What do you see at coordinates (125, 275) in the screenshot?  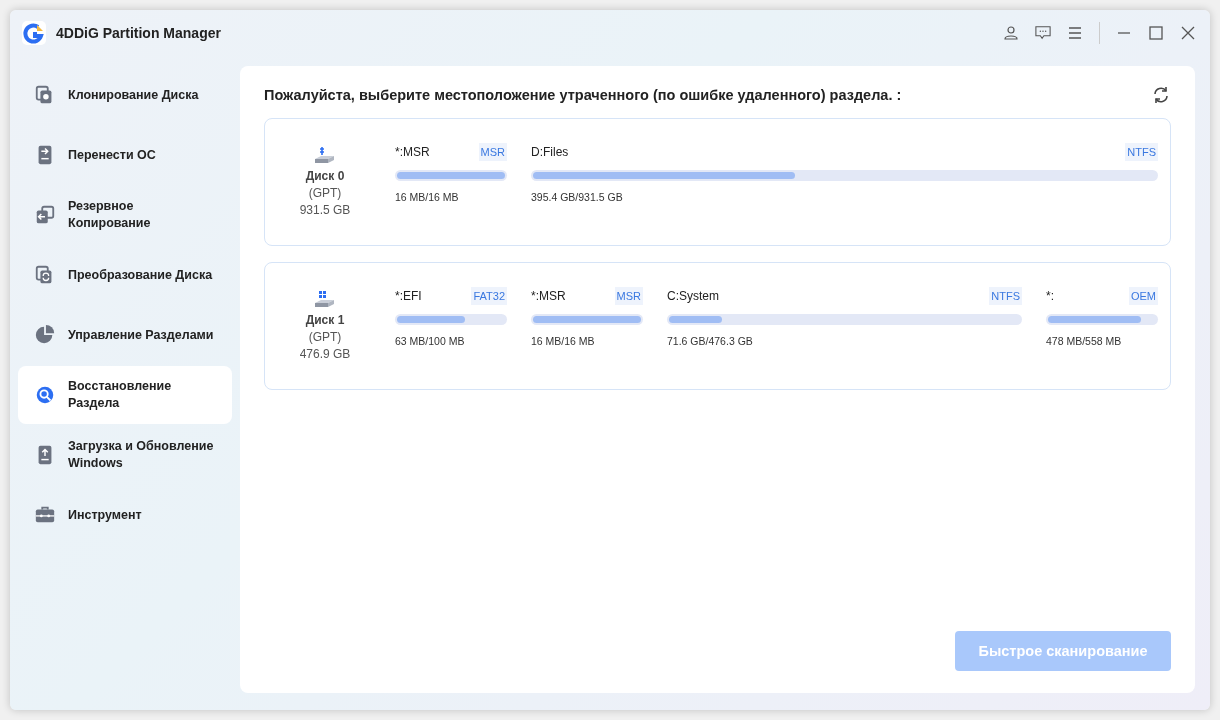 I see `sidebar-item: Преобразование Диска` at bounding box center [125, 275].